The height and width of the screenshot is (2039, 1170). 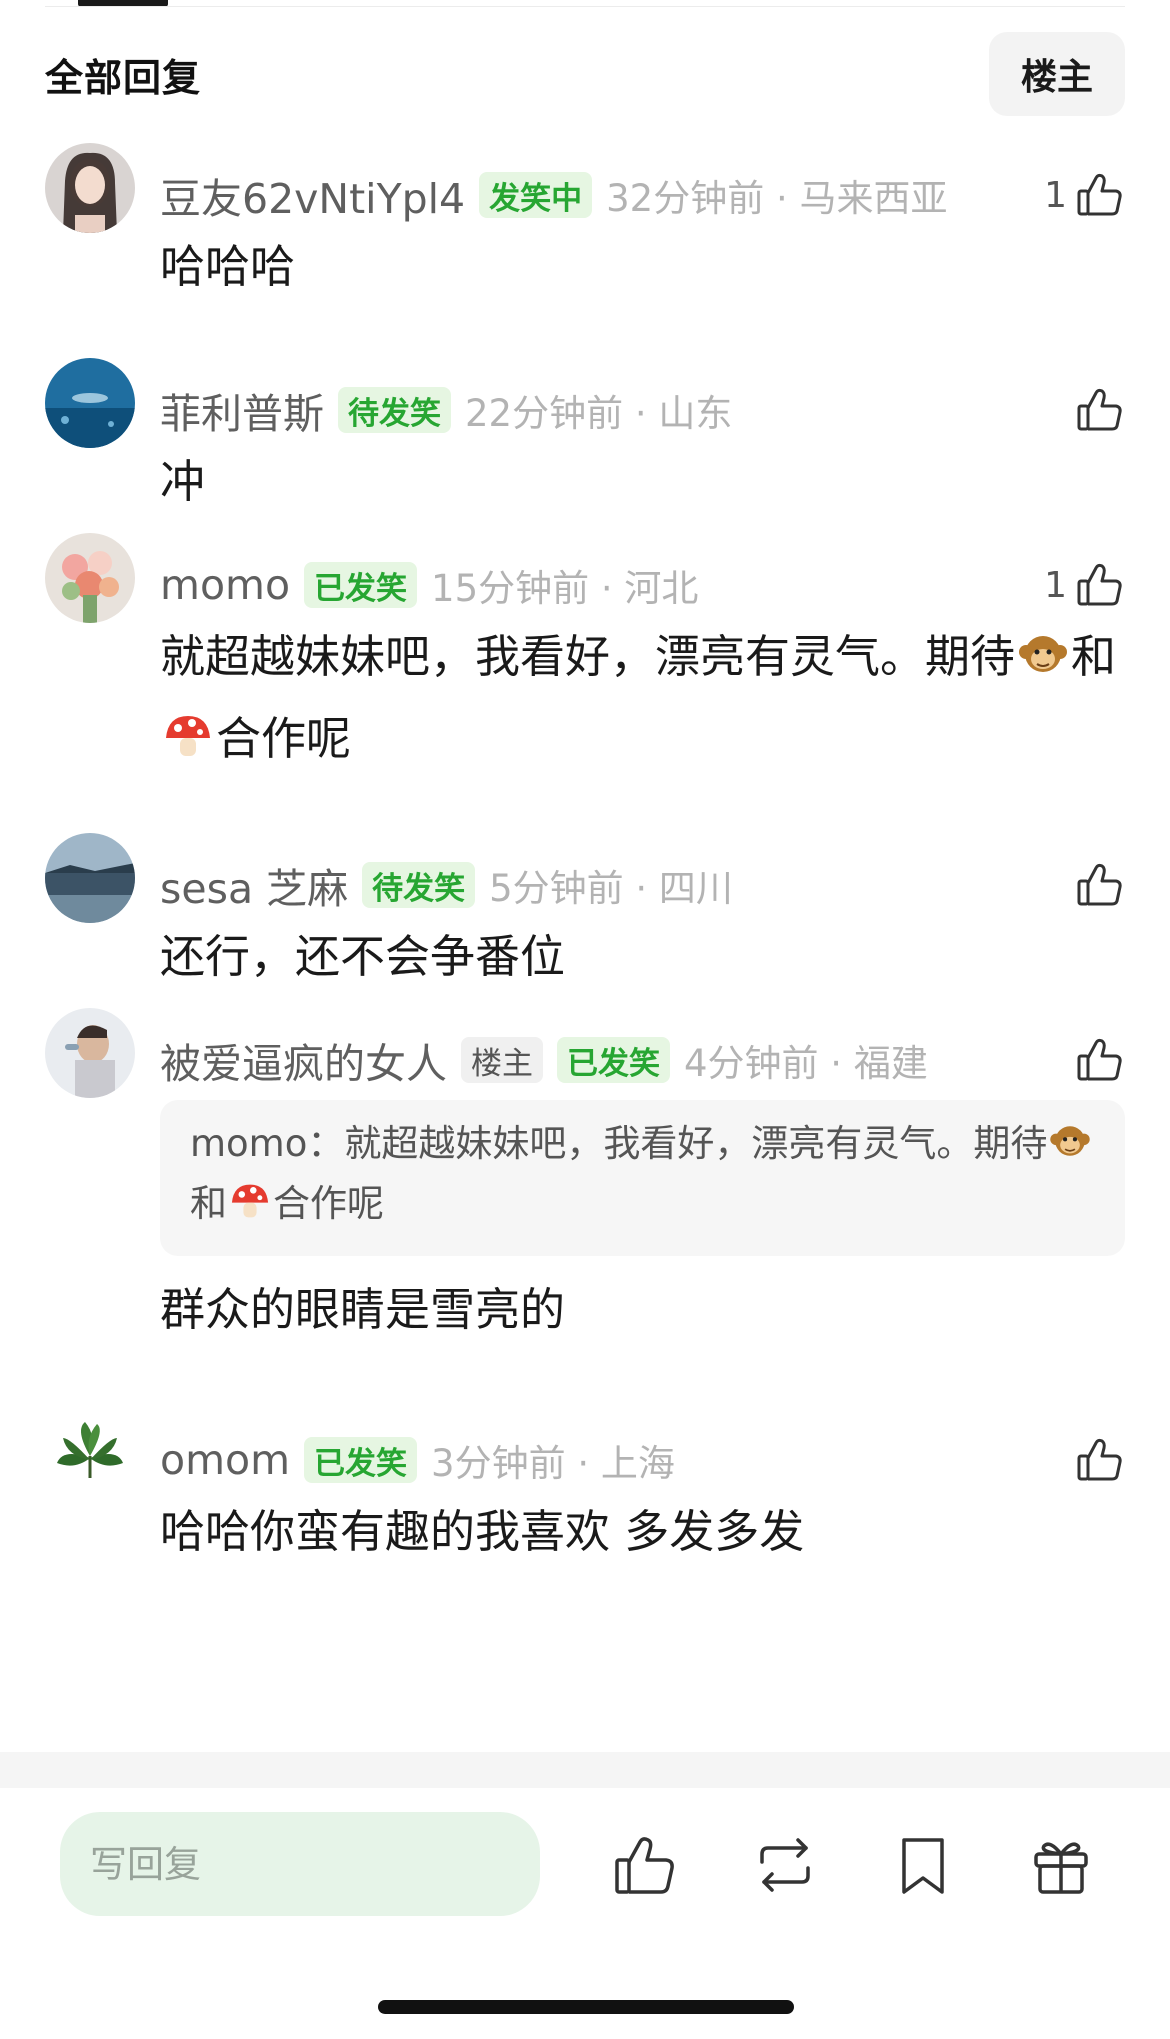 What do you see at coordinates (284, 738) in the screenshot?
I see `comment-text-part: 合作呢` at bounding box center [284, 738].